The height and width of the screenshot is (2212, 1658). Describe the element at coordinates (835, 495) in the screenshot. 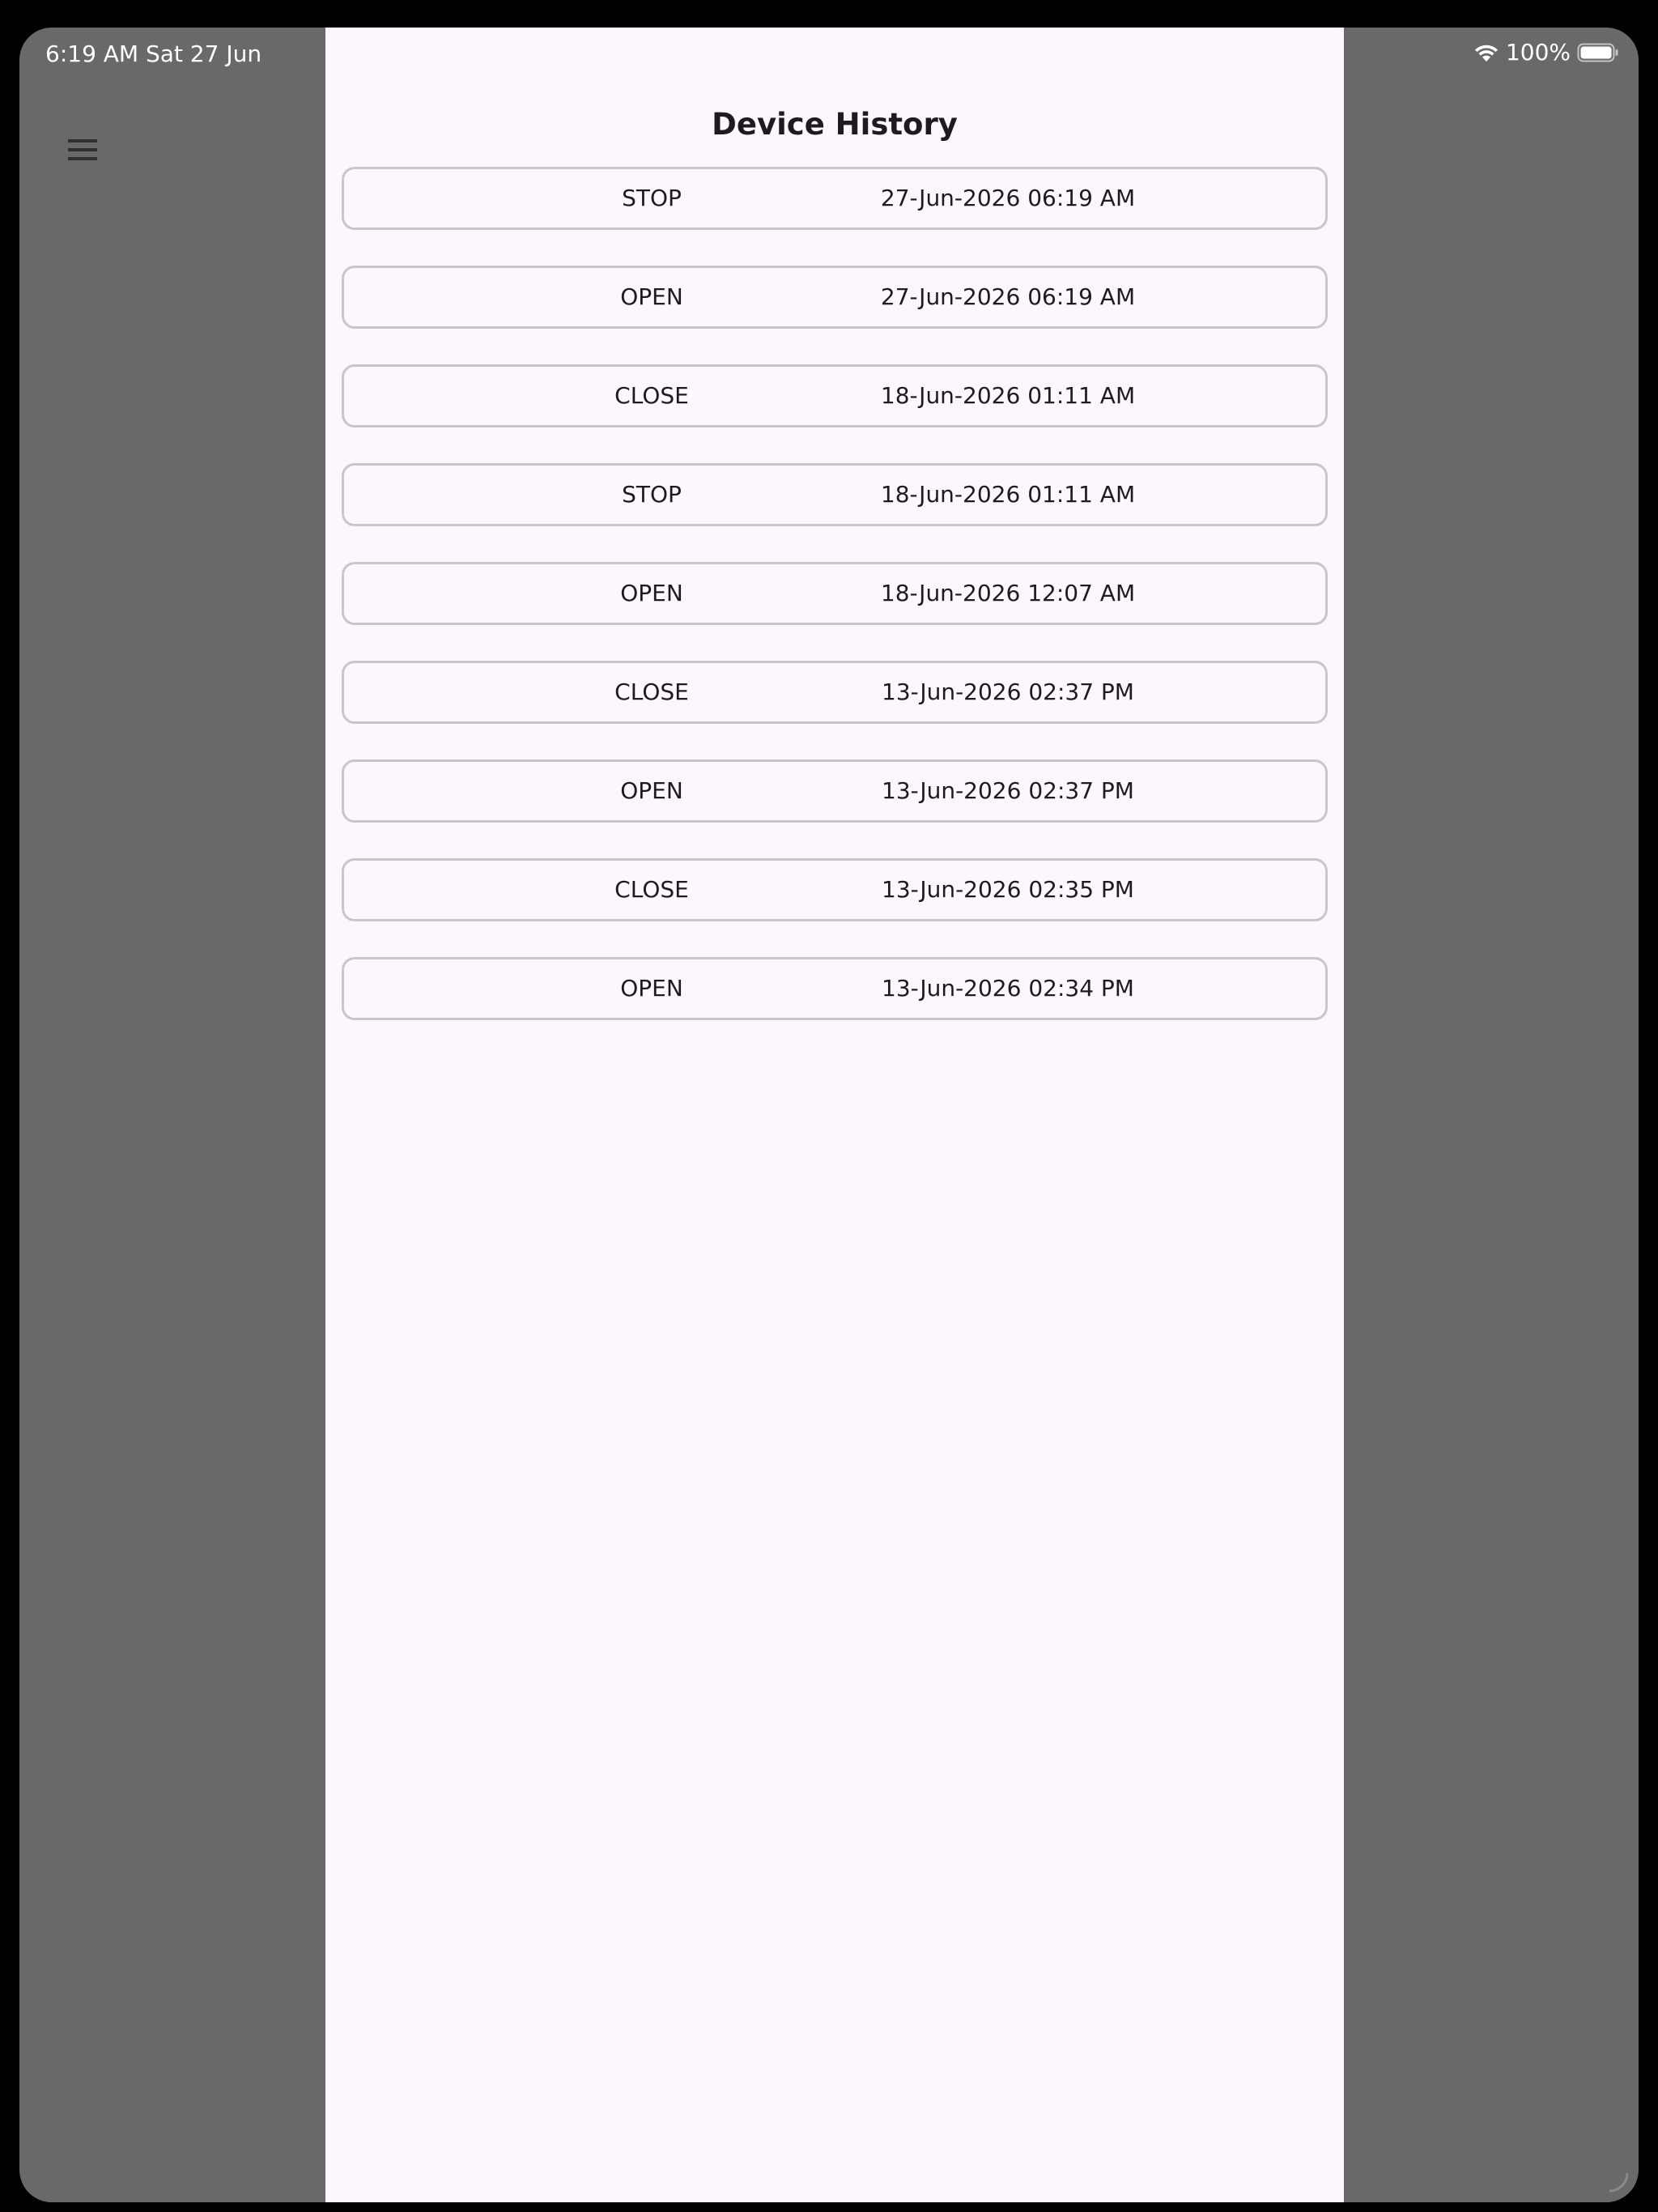

I see `history-row: STOP 18-Jun-2026 01:11 AM` at that location.